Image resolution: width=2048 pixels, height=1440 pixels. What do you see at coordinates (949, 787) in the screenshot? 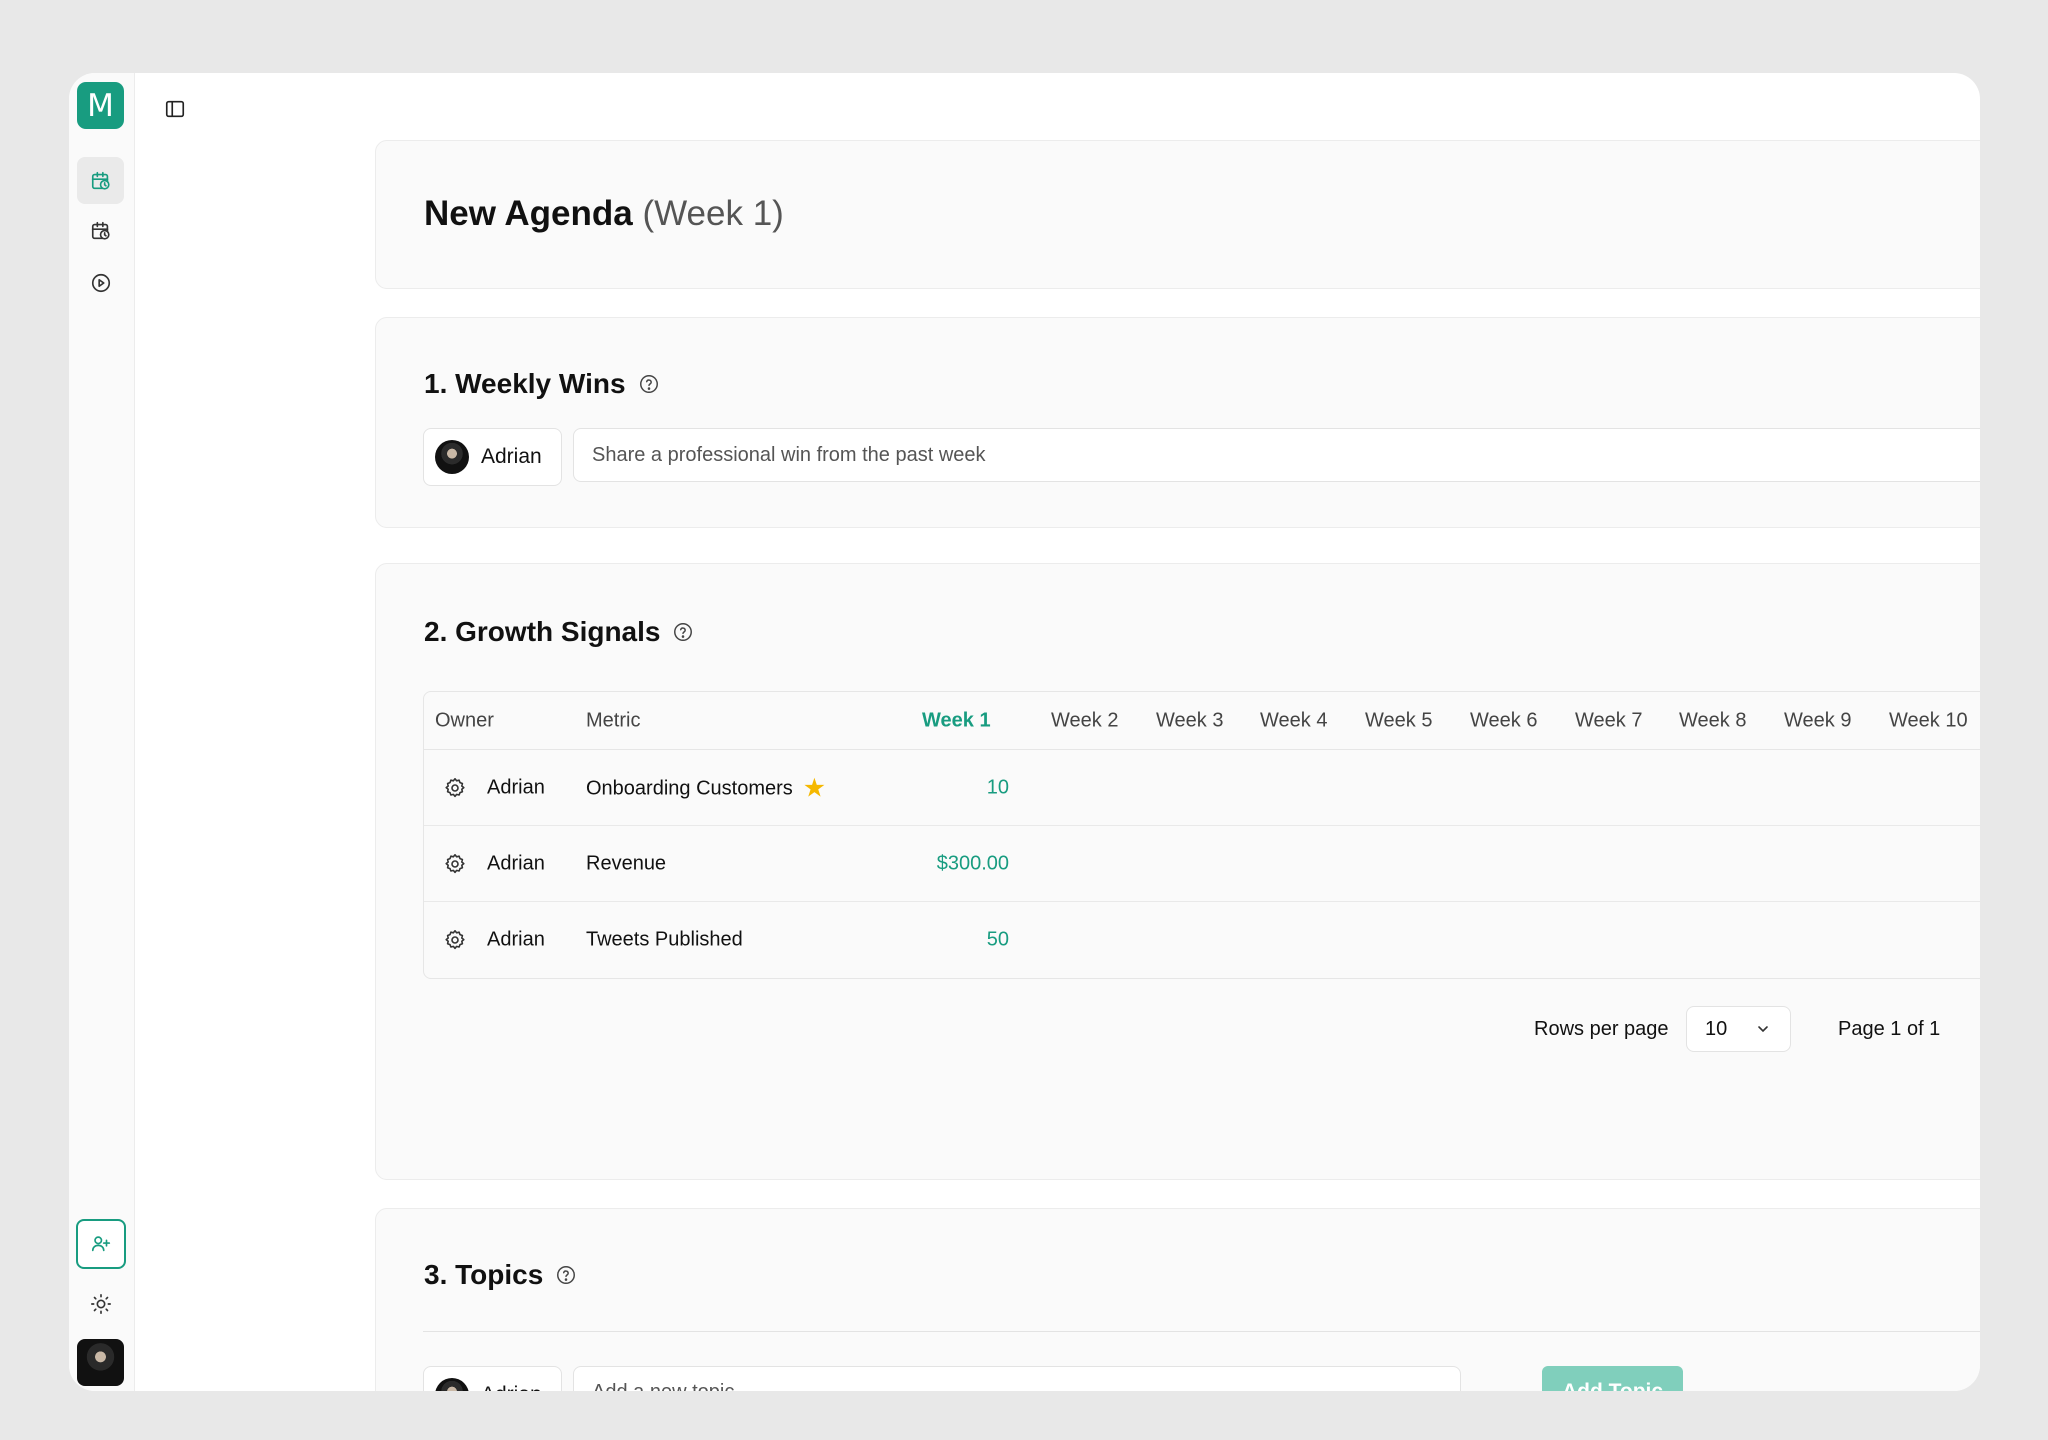
I see `row-week1-value: 10` at bounding box center [949, 787].